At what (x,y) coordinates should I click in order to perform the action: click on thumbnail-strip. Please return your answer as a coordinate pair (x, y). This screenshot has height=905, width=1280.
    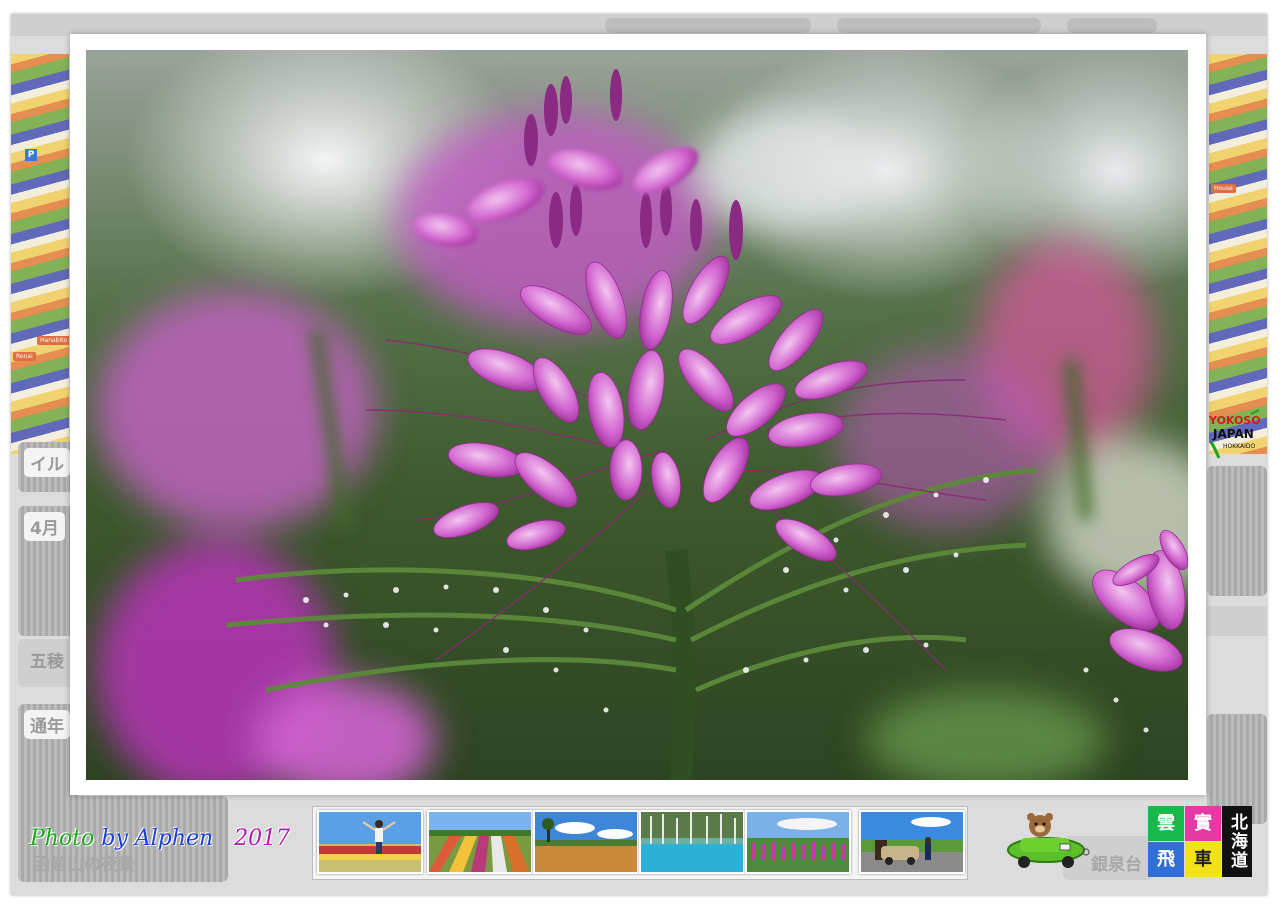
    Looking at the image, I should click on (640, 843).